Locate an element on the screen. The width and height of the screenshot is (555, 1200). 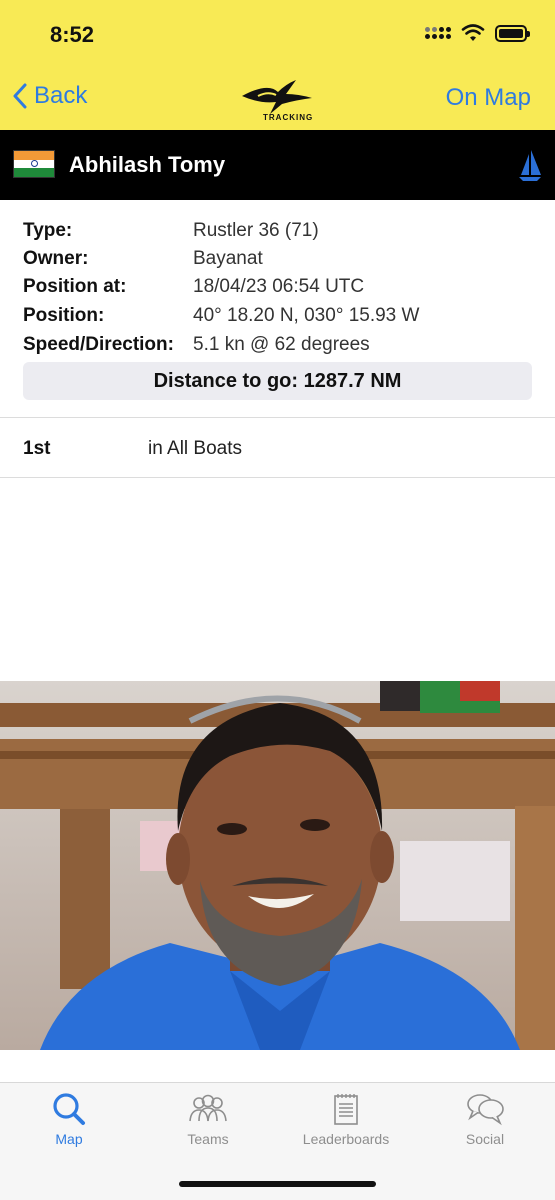
position-at-label: Position at: is located at coordinates (75, 286).